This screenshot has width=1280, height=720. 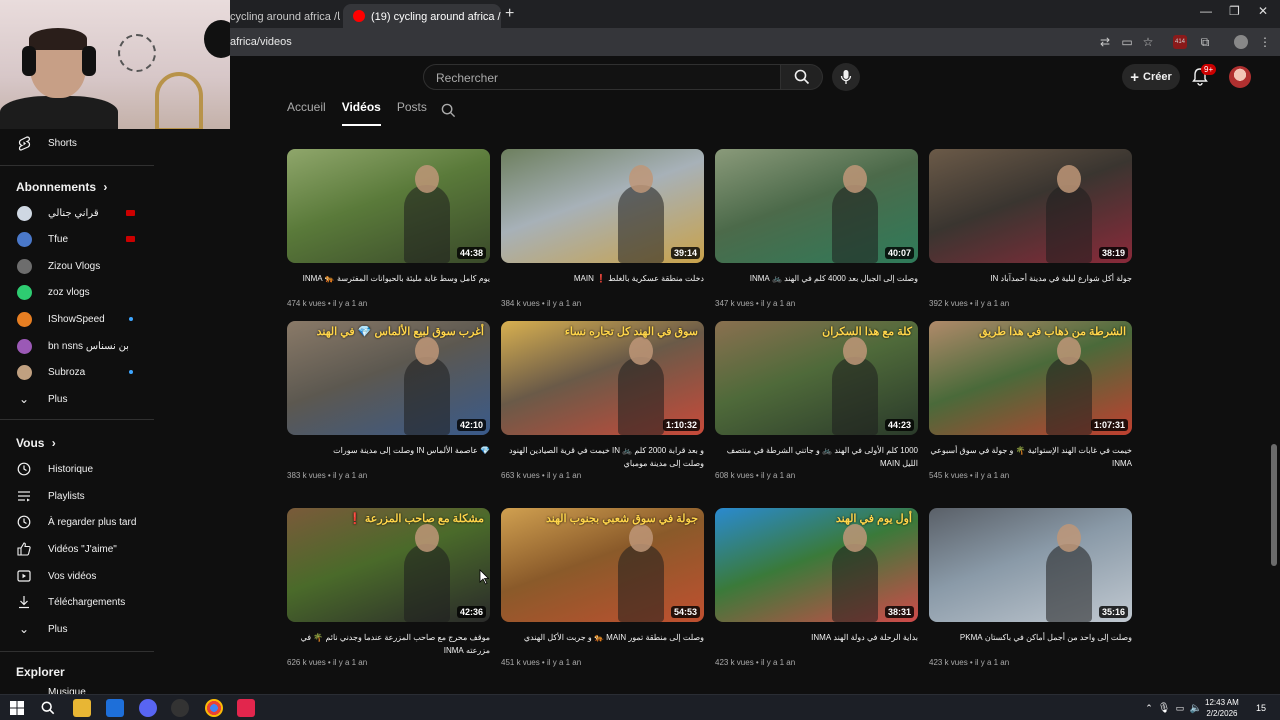 I want to click on browser-tab-active: (19) cycling around africa /إفريقيا ✕, so click(x=422, y=16).